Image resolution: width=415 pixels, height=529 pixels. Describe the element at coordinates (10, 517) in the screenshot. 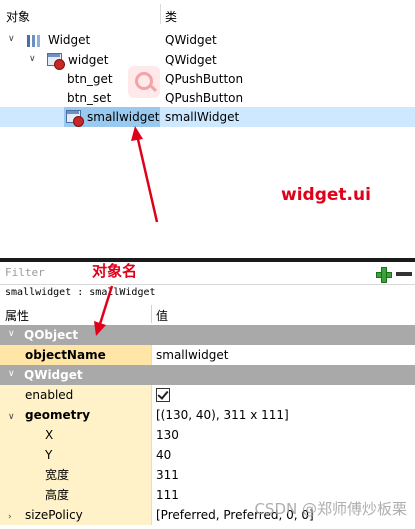

I see `chevron-right-icon: ›` at that location.